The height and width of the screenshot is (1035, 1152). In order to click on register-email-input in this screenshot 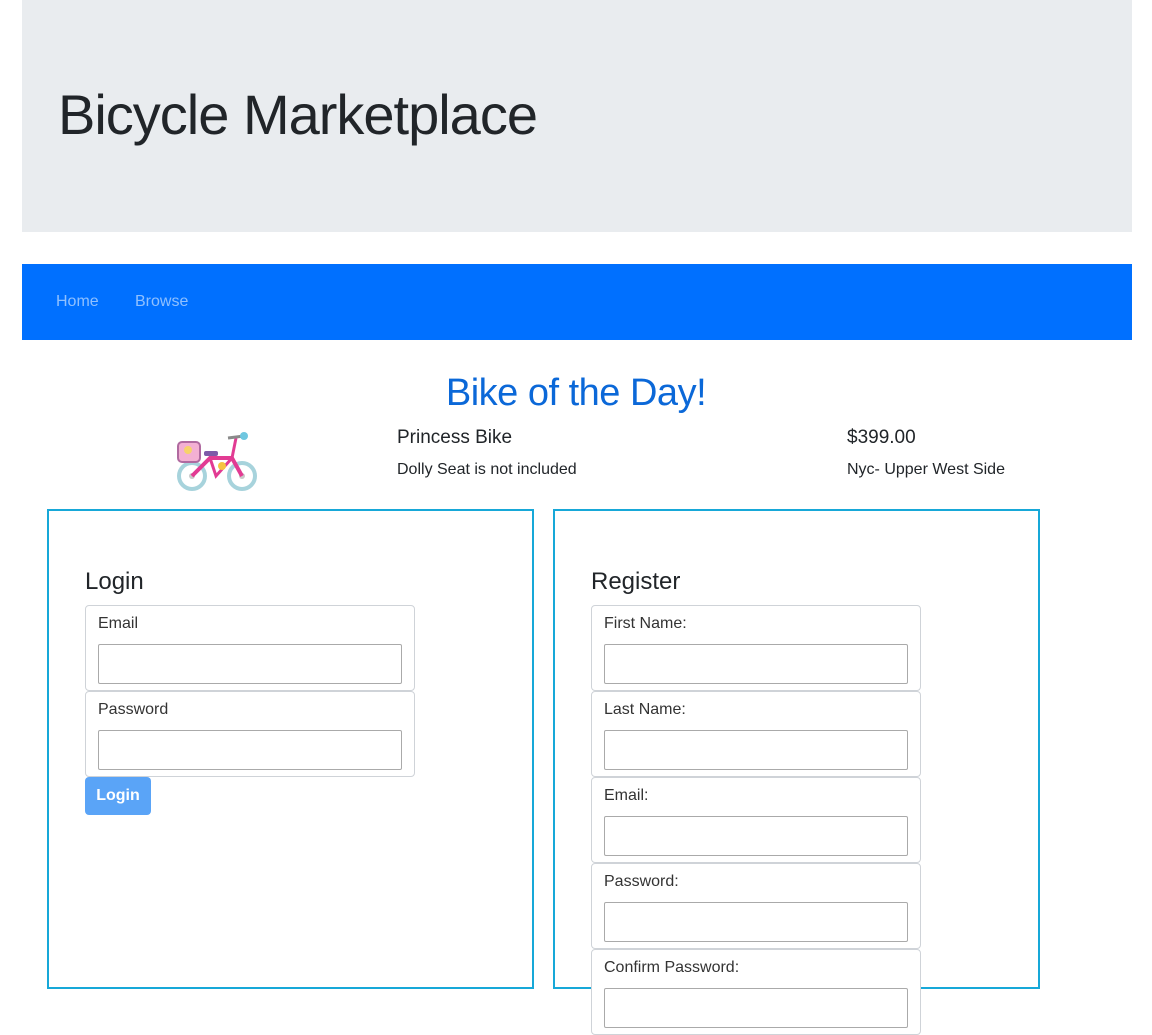, I will do `click(756, 836)`.